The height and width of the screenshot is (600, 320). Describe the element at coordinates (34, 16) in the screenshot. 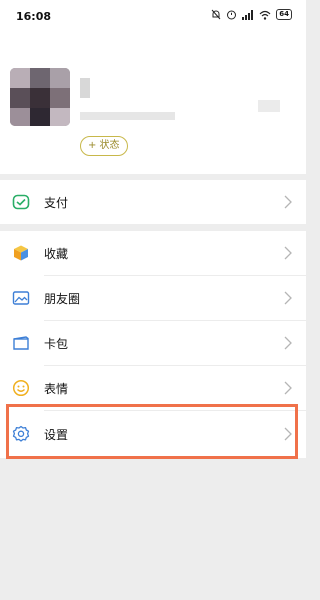

I see `status-time: 16:08` at that location.